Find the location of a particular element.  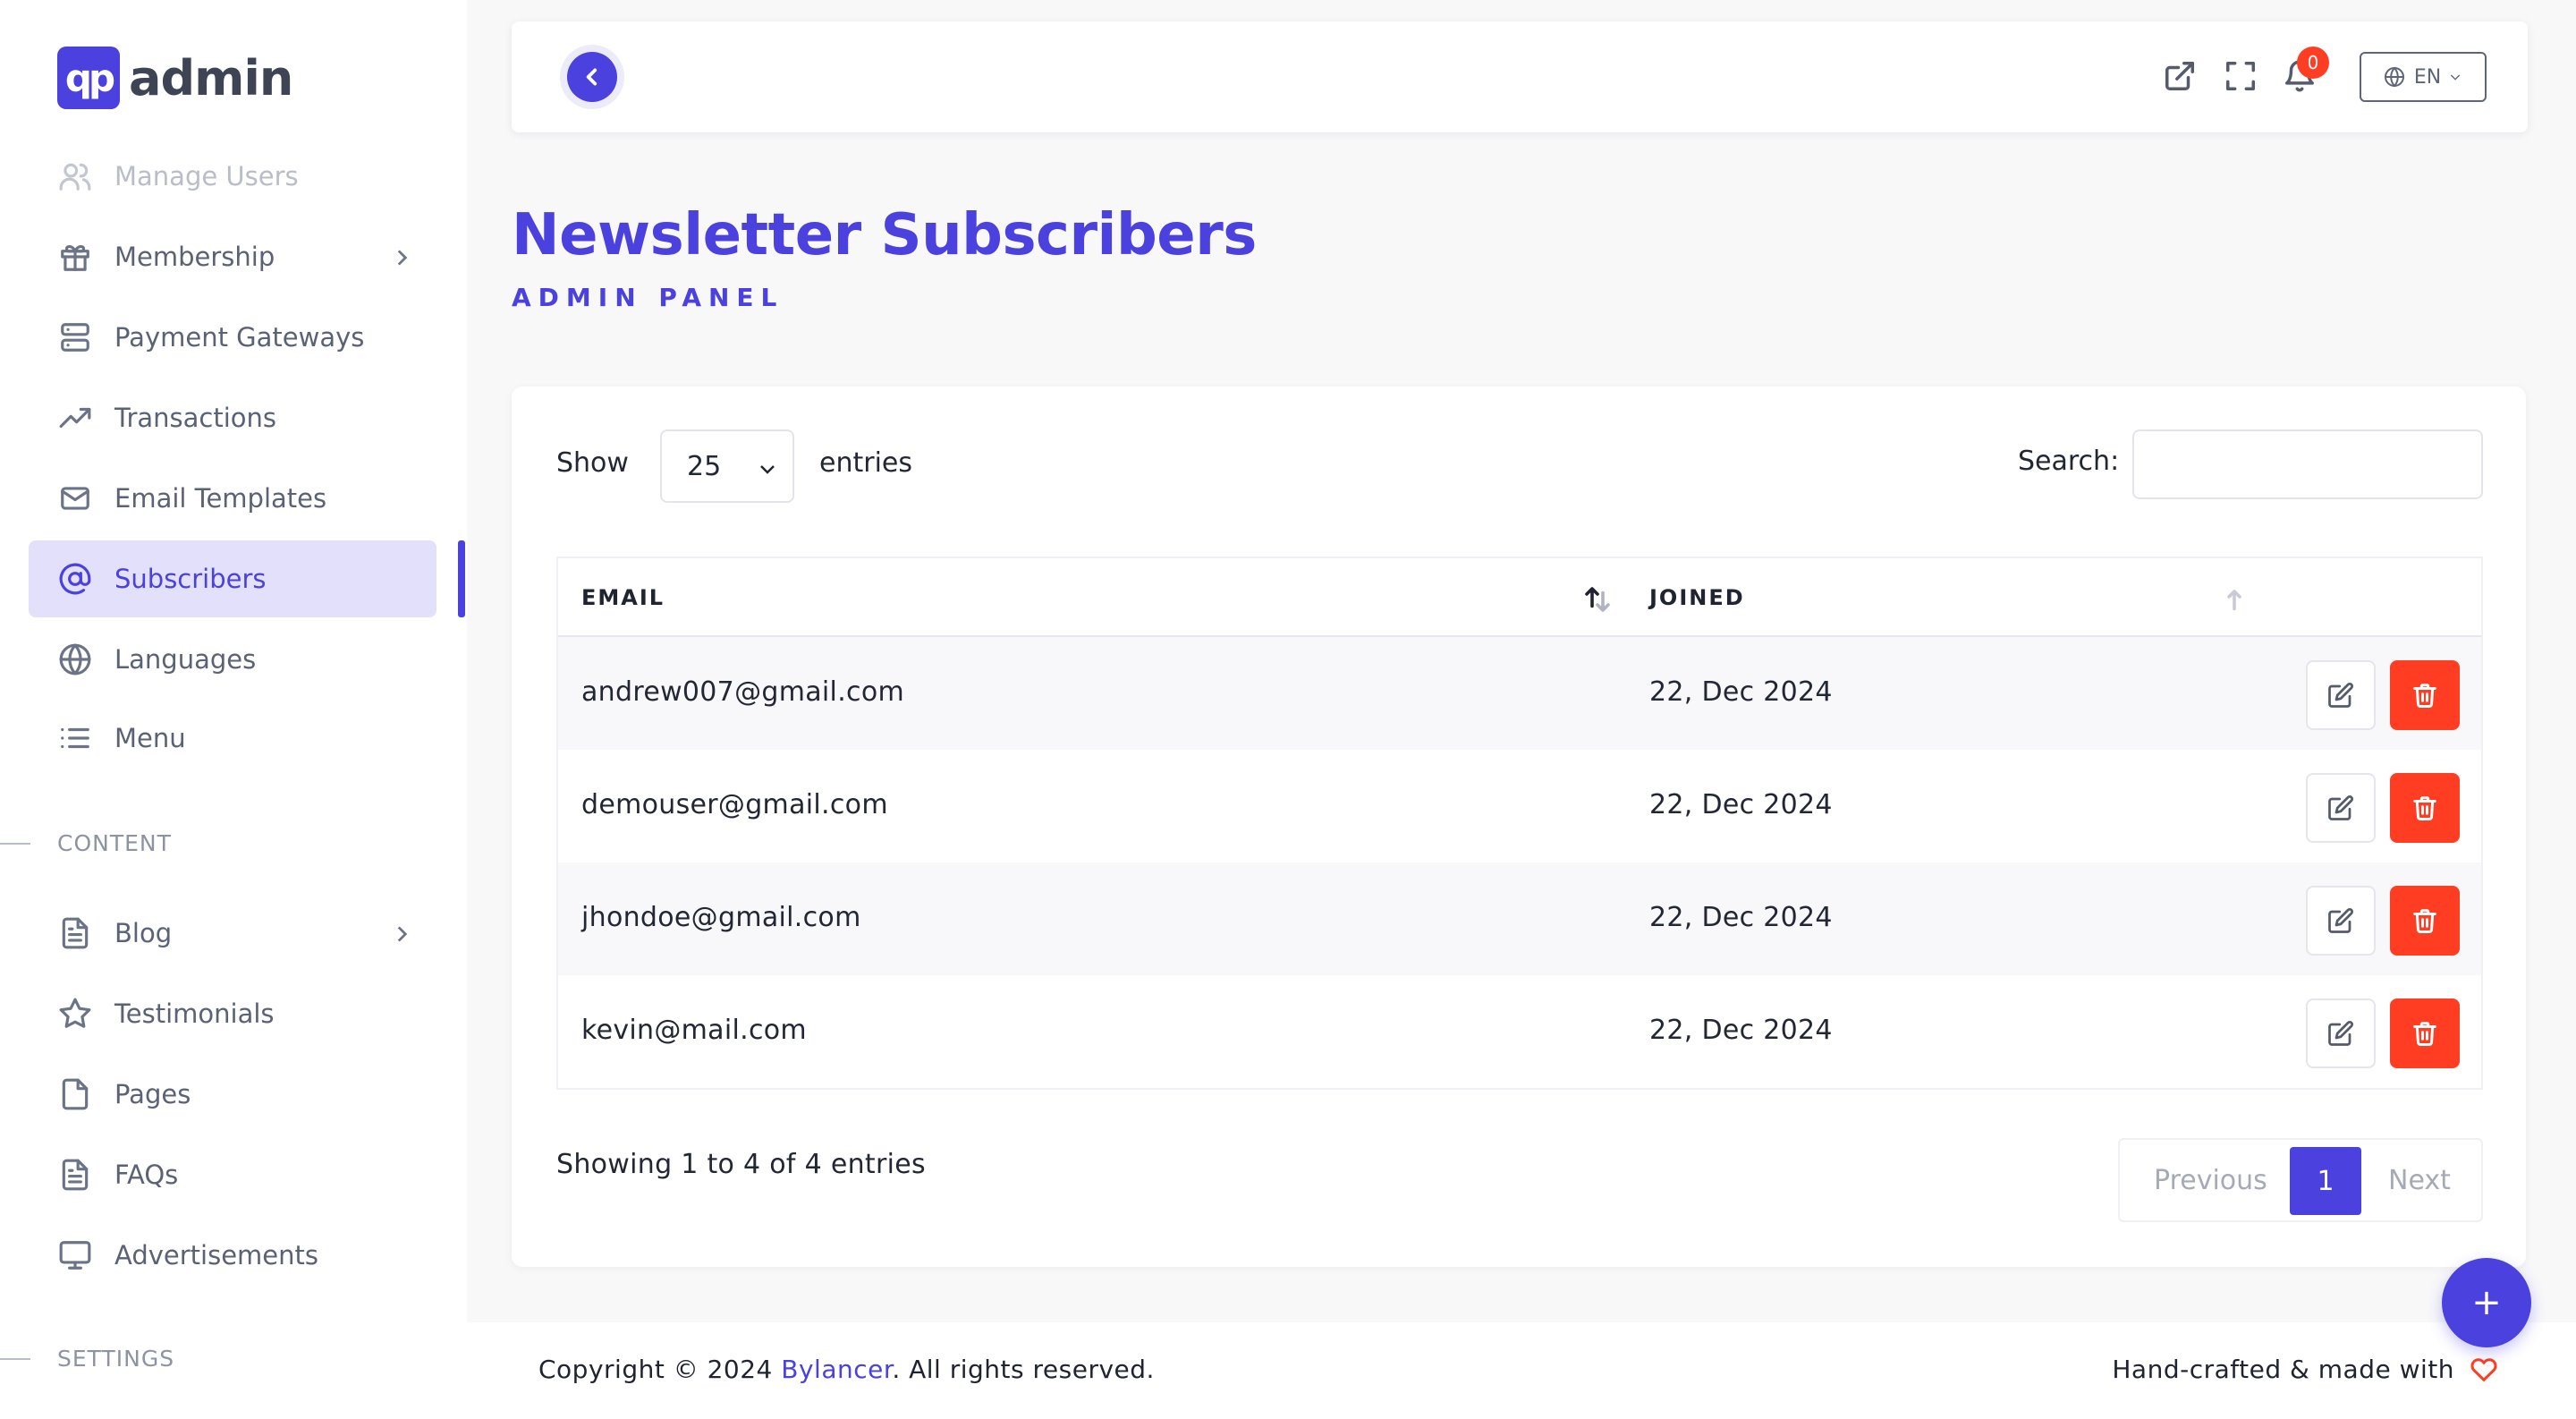

page-size-value: 25 is located at coordinates (704, 466).